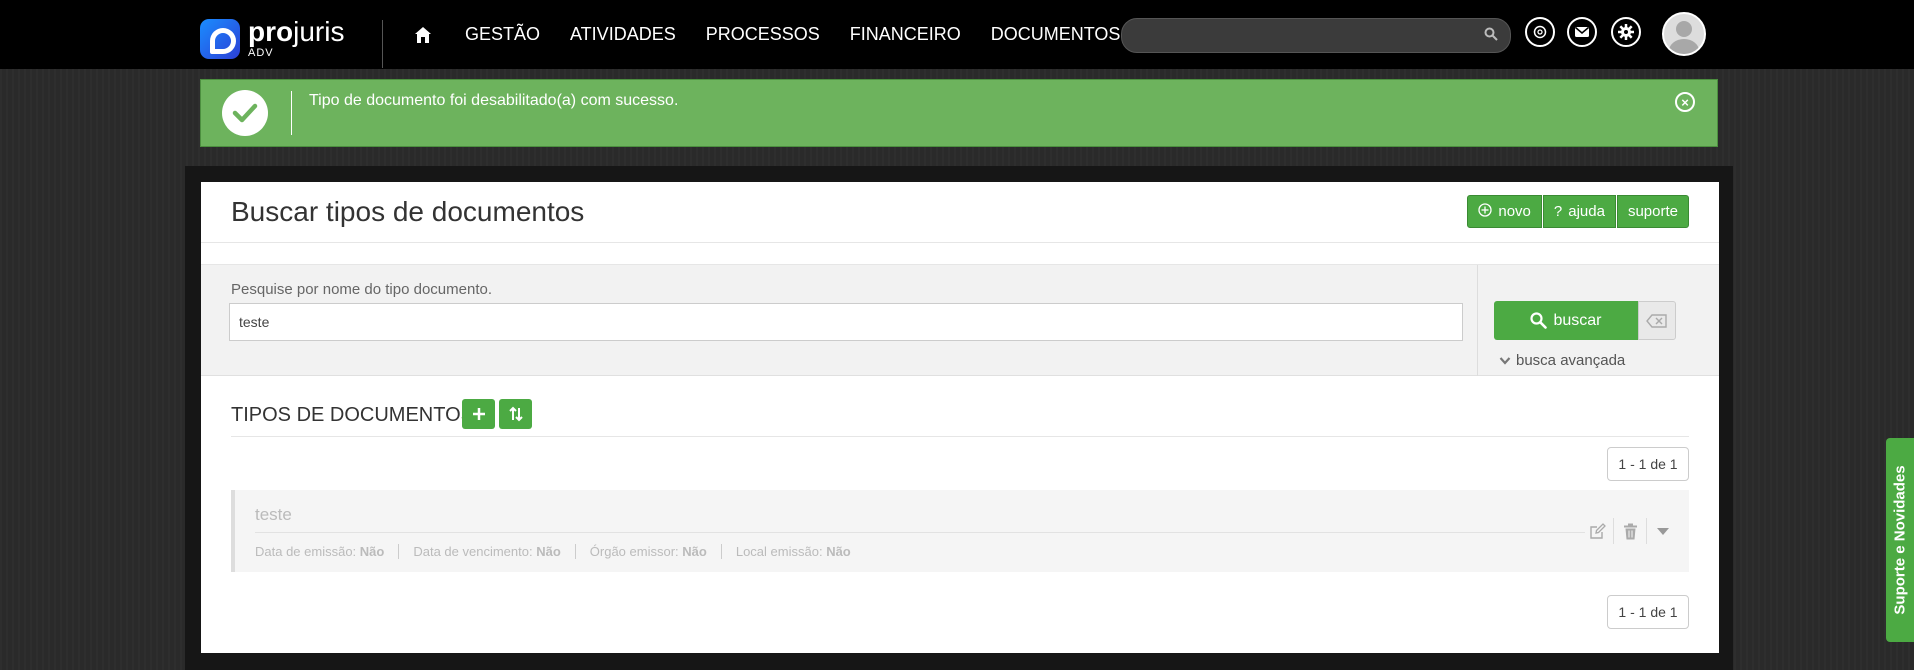 The width and height of the screenshot is (1914, 670). Describe the element at coordinates (647, 551) in the screenshot. I see `meta-orgao-emissor: Órgão emissor: Não` at that location.